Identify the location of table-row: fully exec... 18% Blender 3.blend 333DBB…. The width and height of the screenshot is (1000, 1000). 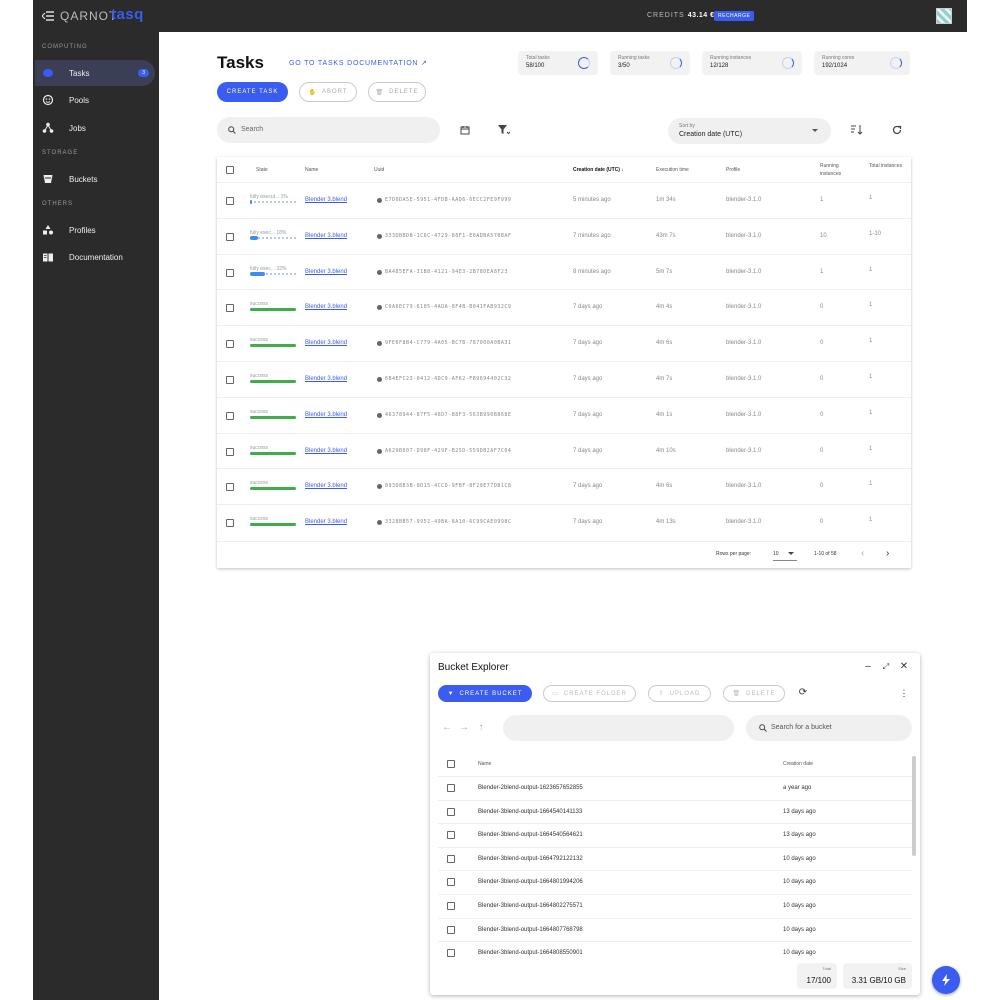
(564, 235).